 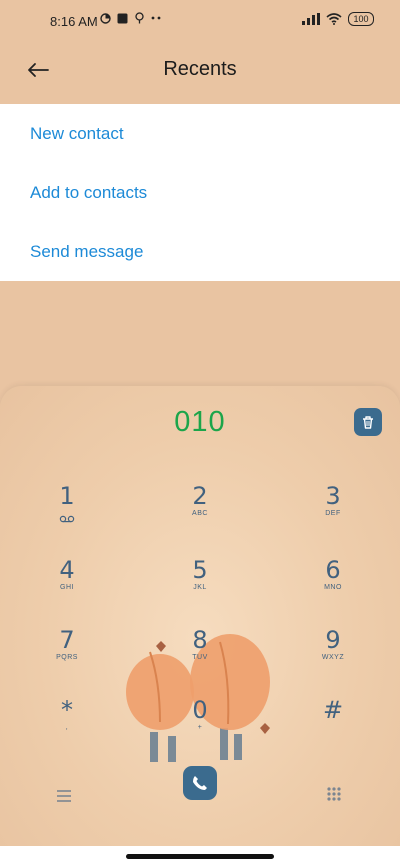 I want to click on key-4: 4 GHI, so click(x=67, y=586).